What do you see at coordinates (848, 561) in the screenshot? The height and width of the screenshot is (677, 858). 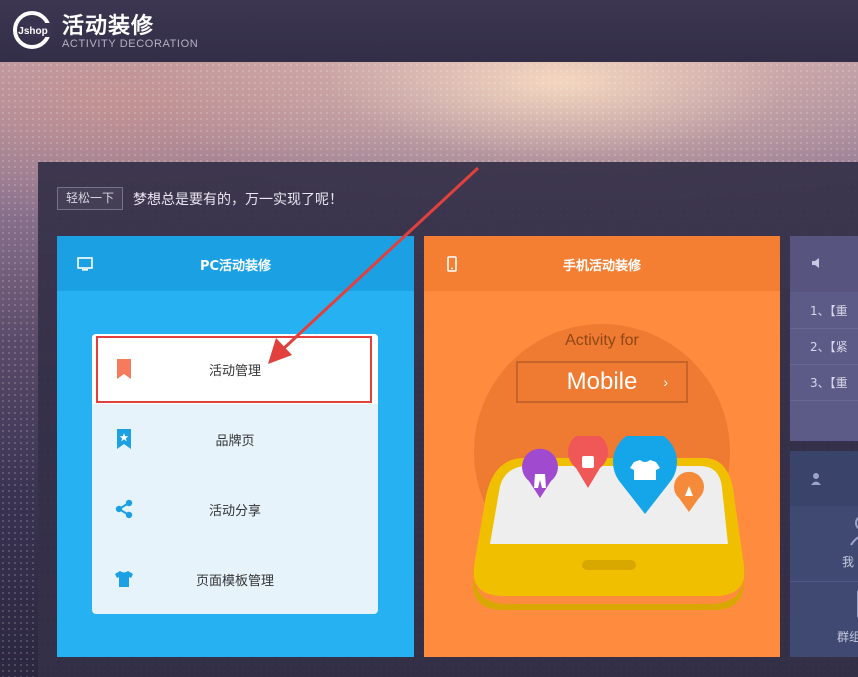 I see `my-label: 我` at bounding box center [848, 561].